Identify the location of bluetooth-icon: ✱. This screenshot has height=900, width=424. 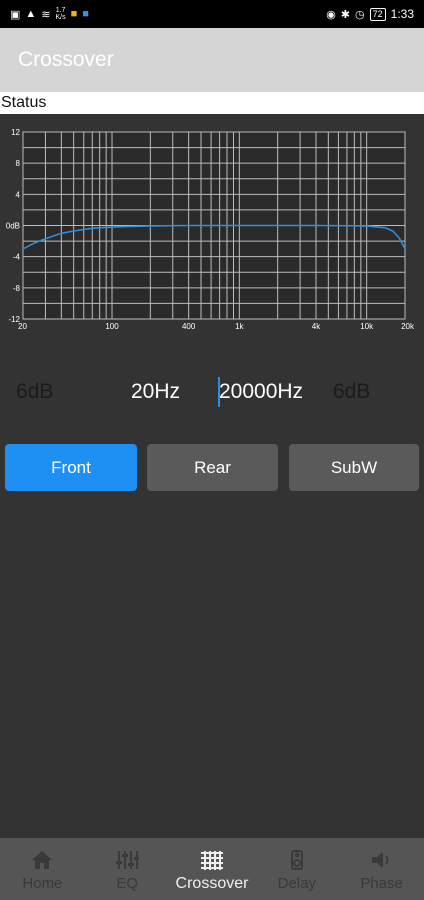
(345, 14).